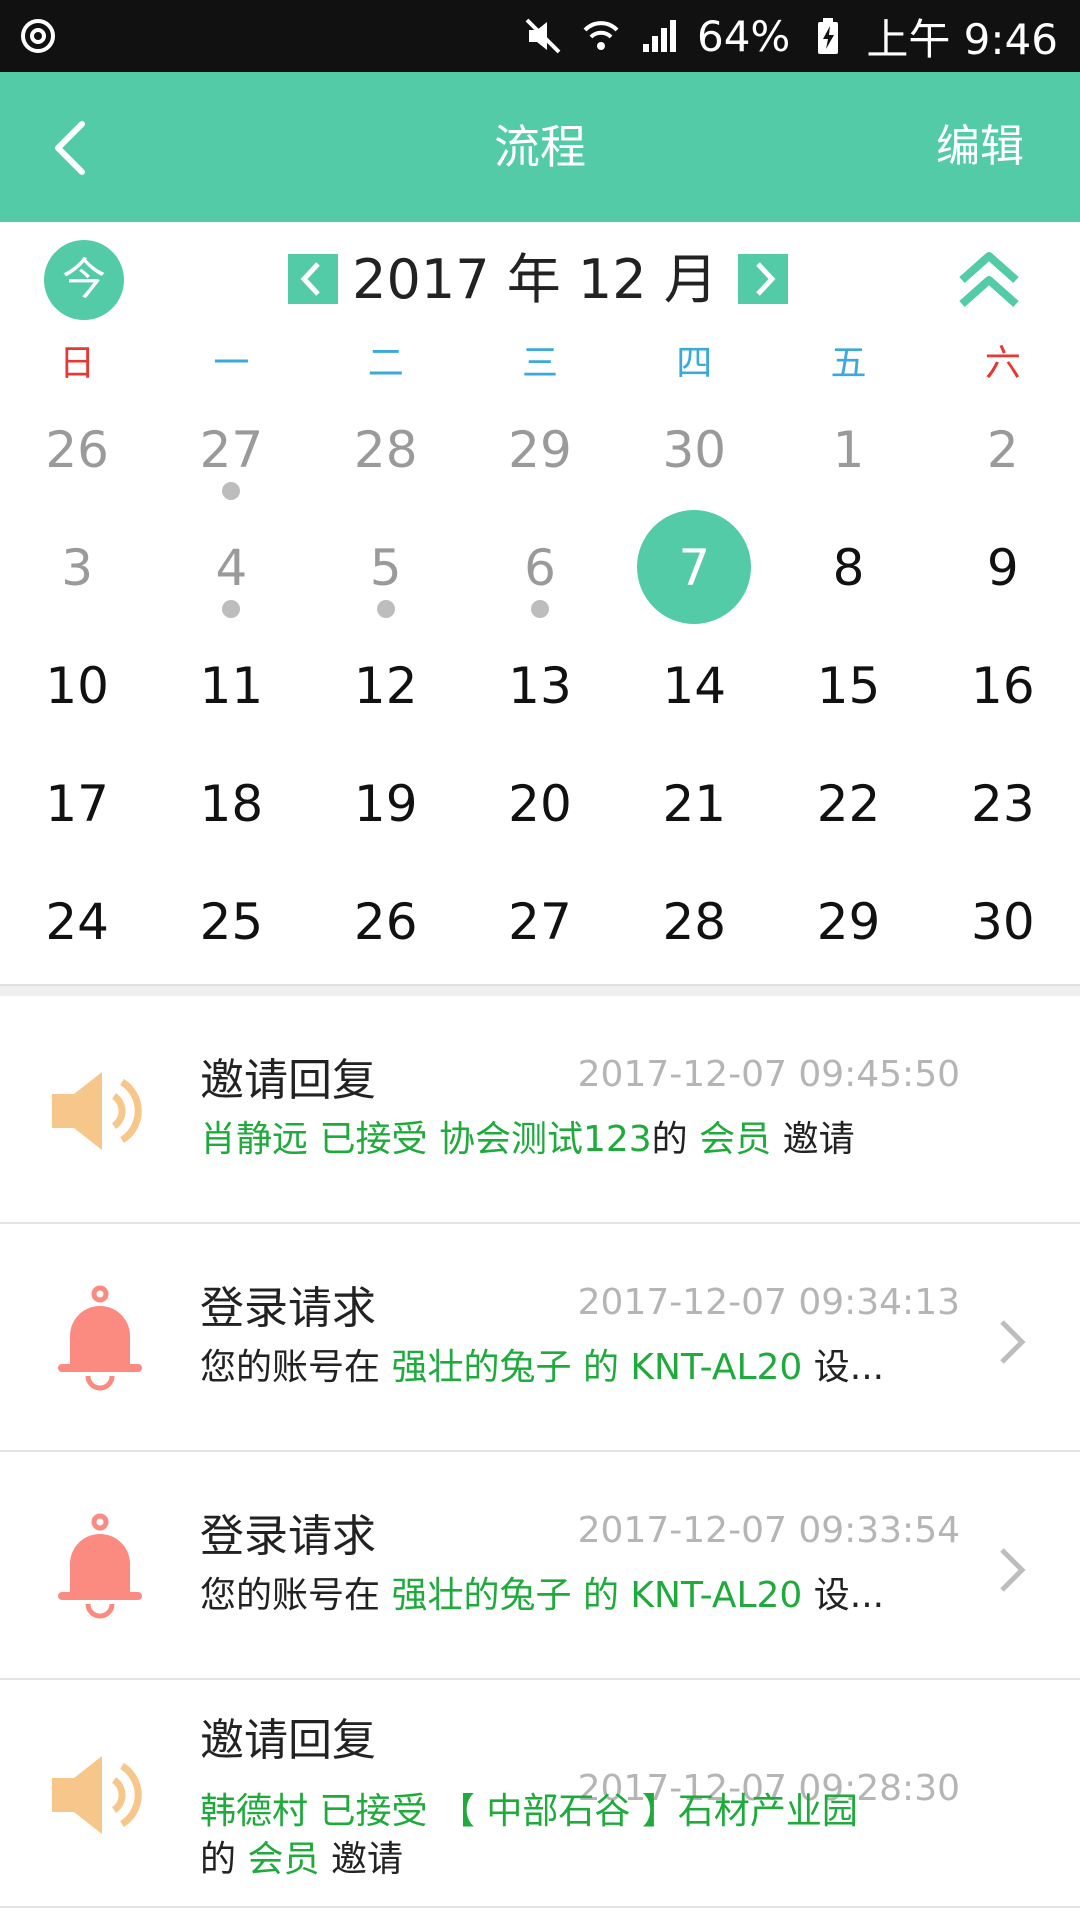 The height and width of the screenshot is (1920, 1080). What do you see at coordinates (694, 363) in the screenshot?
I see `weekday-thu: 四` at bounding box center [694, 363].